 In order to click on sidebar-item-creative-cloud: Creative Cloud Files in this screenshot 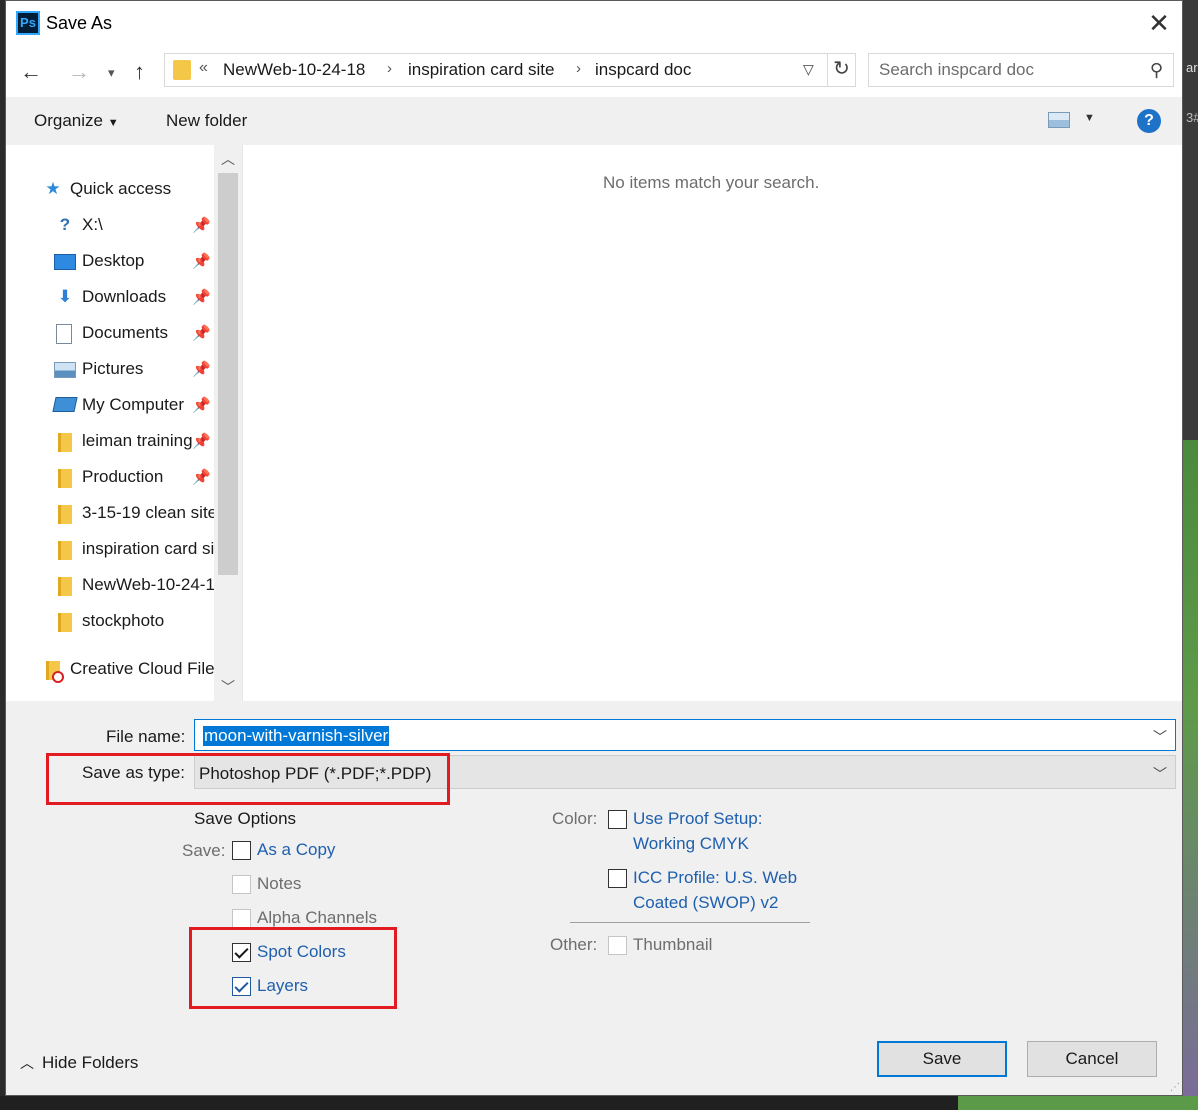, I will do `click(110, 670)`.